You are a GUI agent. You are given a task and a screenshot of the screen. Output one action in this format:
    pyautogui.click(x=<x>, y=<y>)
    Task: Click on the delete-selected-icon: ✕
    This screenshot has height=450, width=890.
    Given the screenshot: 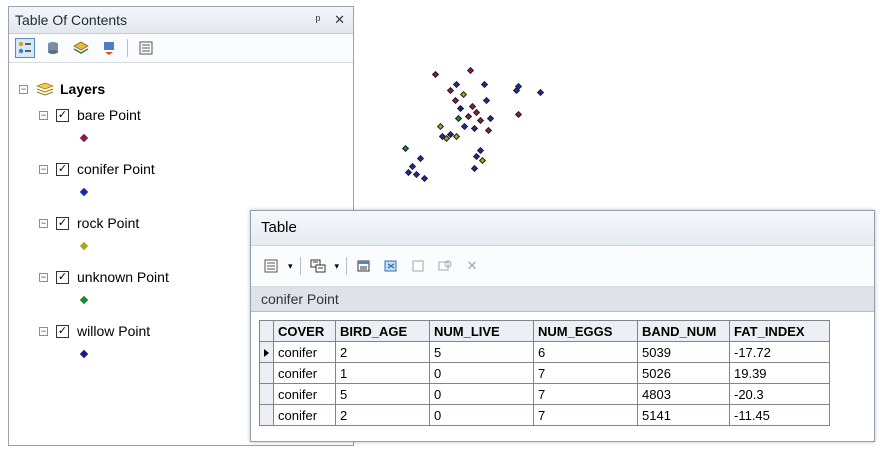 What is the action you would take?
    pyautogui.click(x=472, y=266)
    